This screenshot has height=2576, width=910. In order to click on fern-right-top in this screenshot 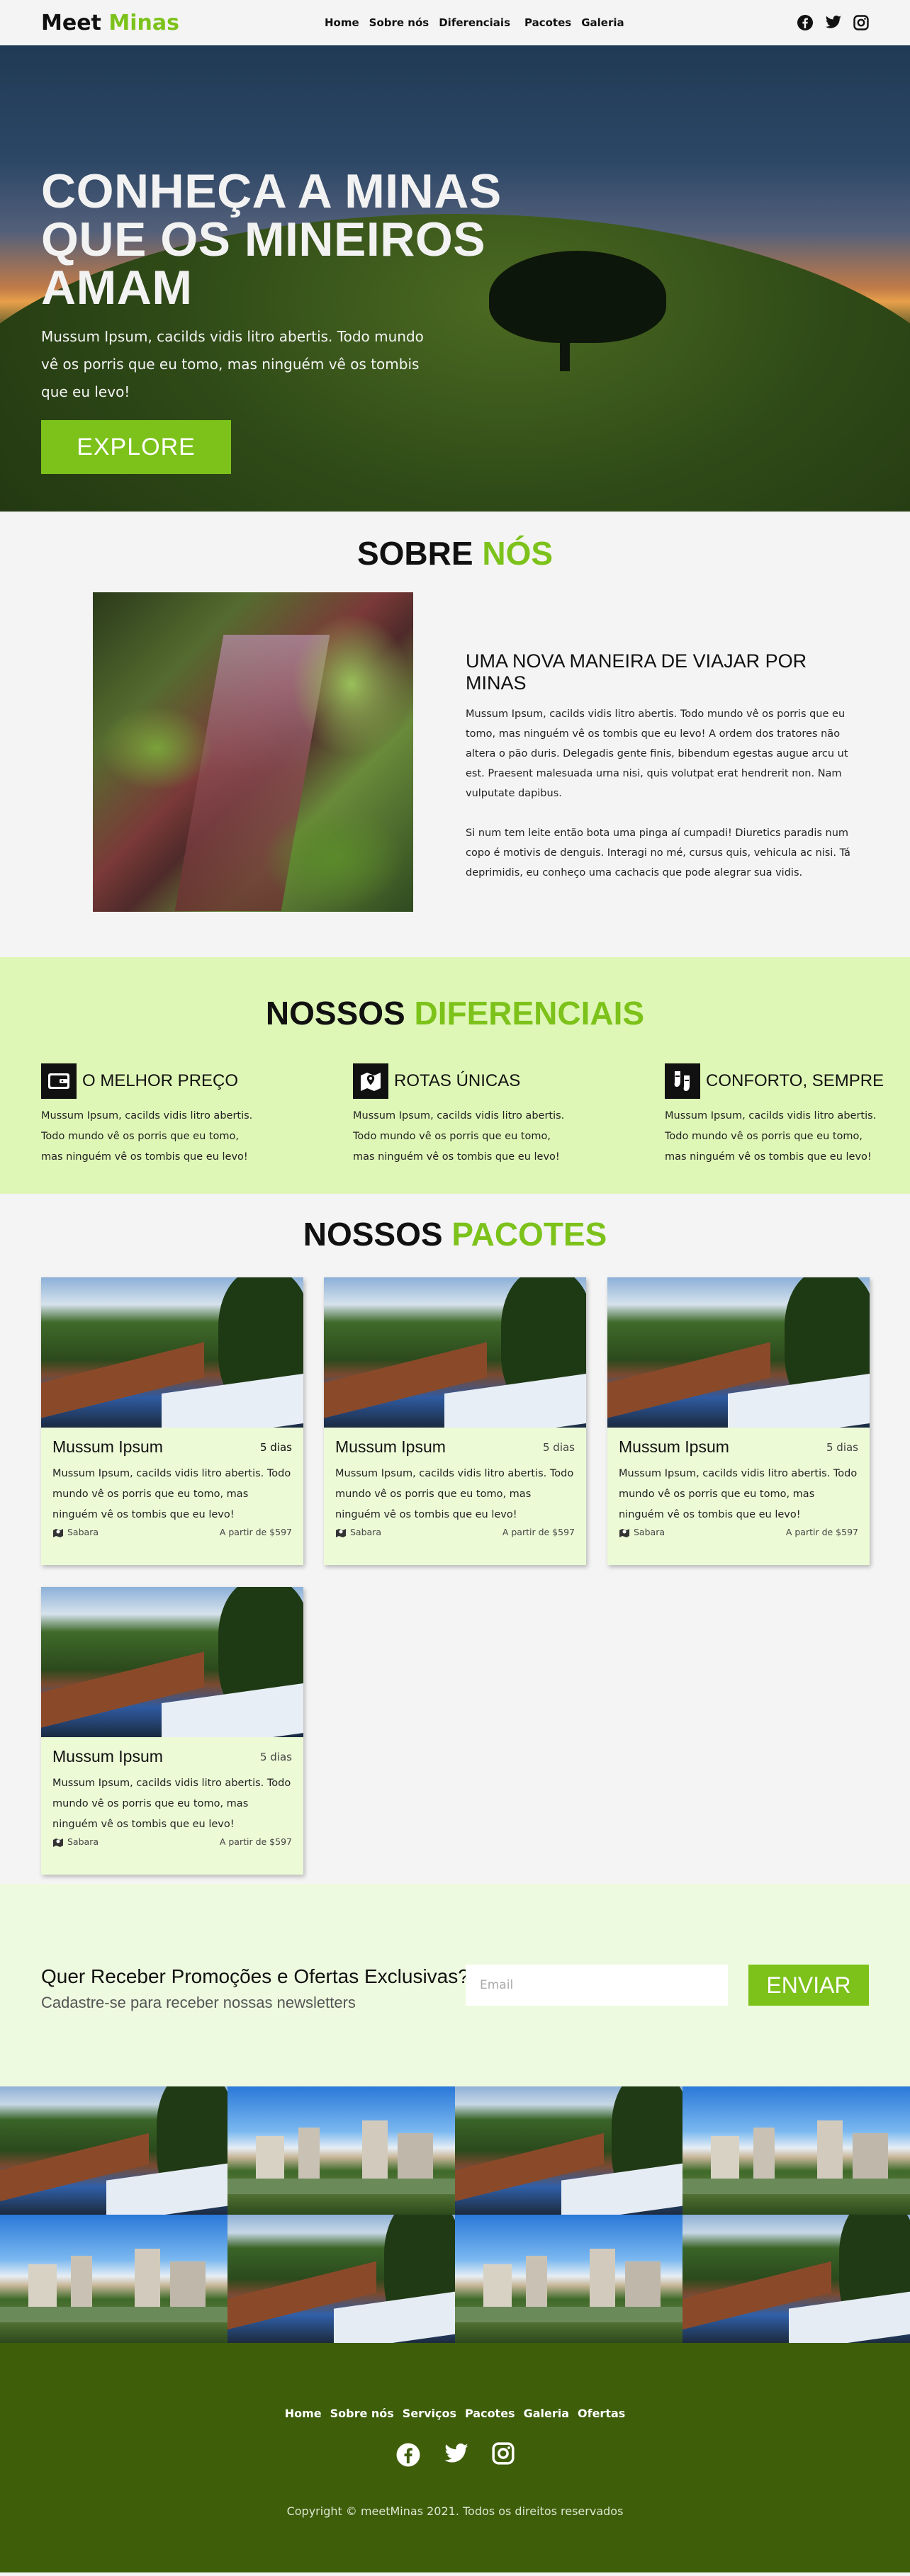, I will do `click(352, 684)`.